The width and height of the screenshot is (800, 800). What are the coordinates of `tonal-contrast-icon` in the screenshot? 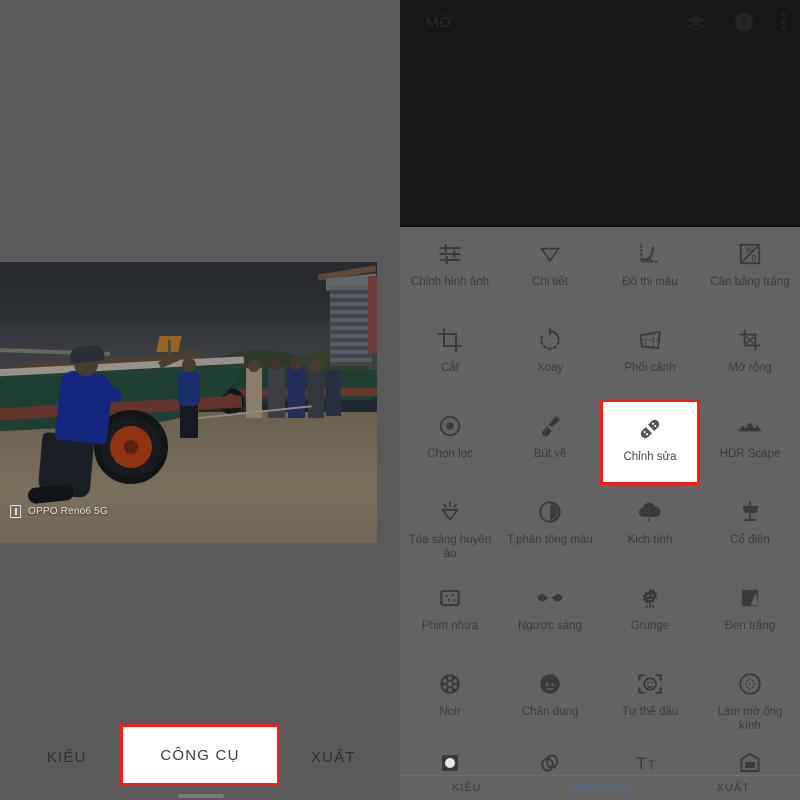 It's located at (550, 512).